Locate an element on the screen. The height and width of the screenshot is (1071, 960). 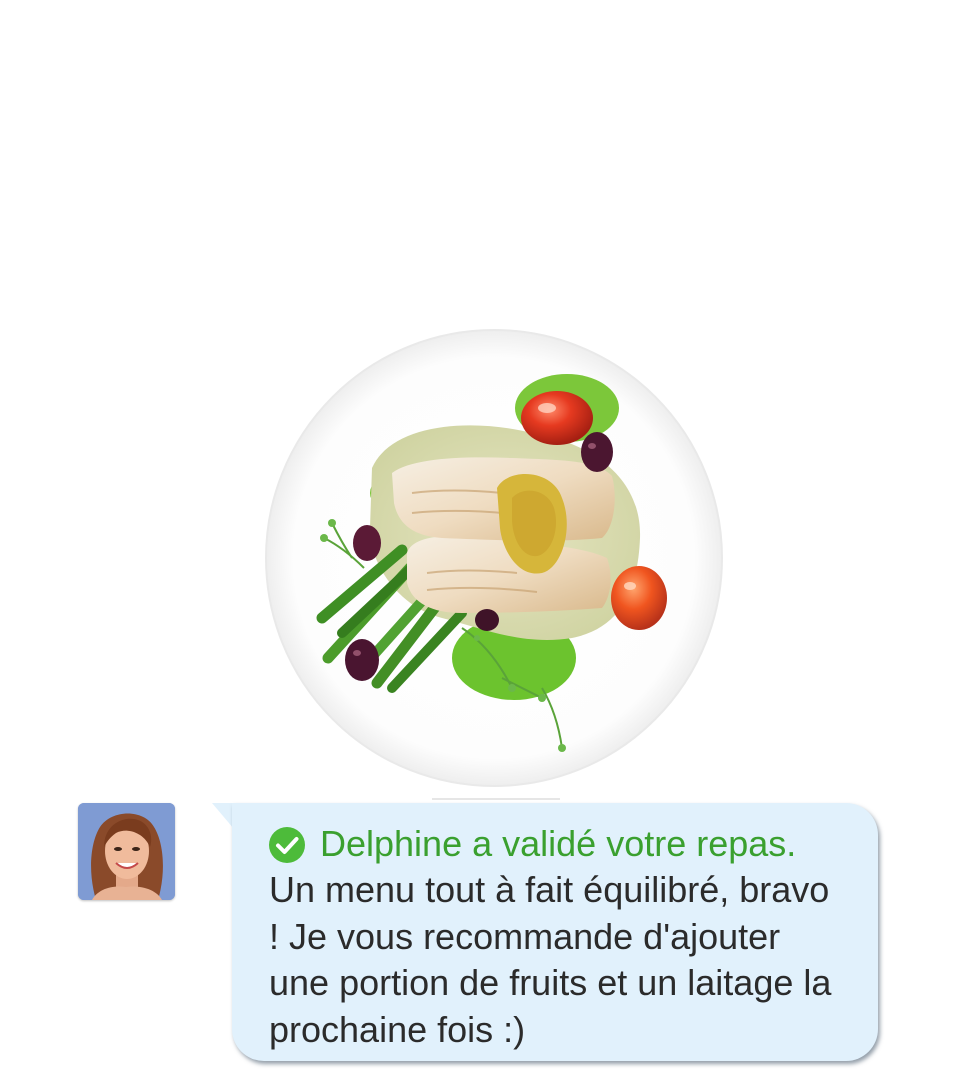
validation-status: Delphine a validé votre repas. is located at coordinates (555, 844).